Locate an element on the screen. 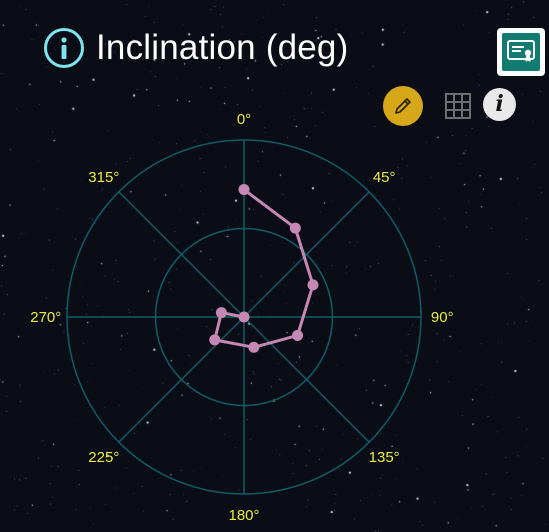 The height and width of the screenshot is (532, 549). angle-tick-label: 180° is located at coordinates (243, 515).